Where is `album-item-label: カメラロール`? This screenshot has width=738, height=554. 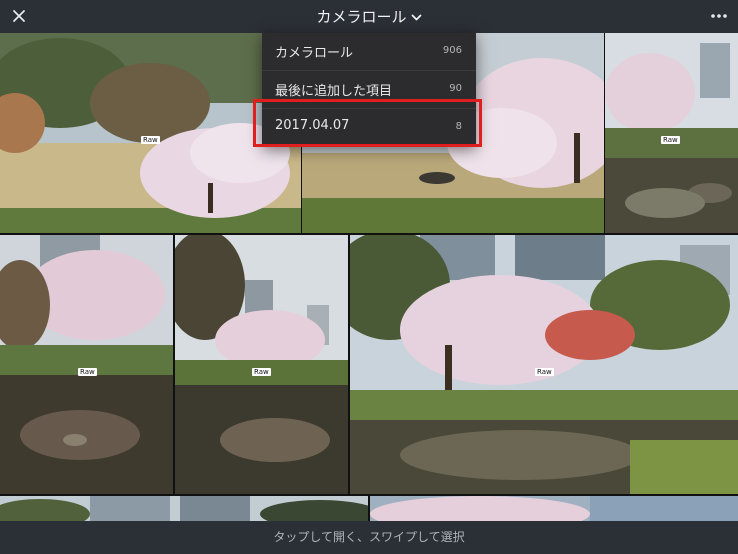 album-item-label: カメラロール is located at coordinates (314, 53).